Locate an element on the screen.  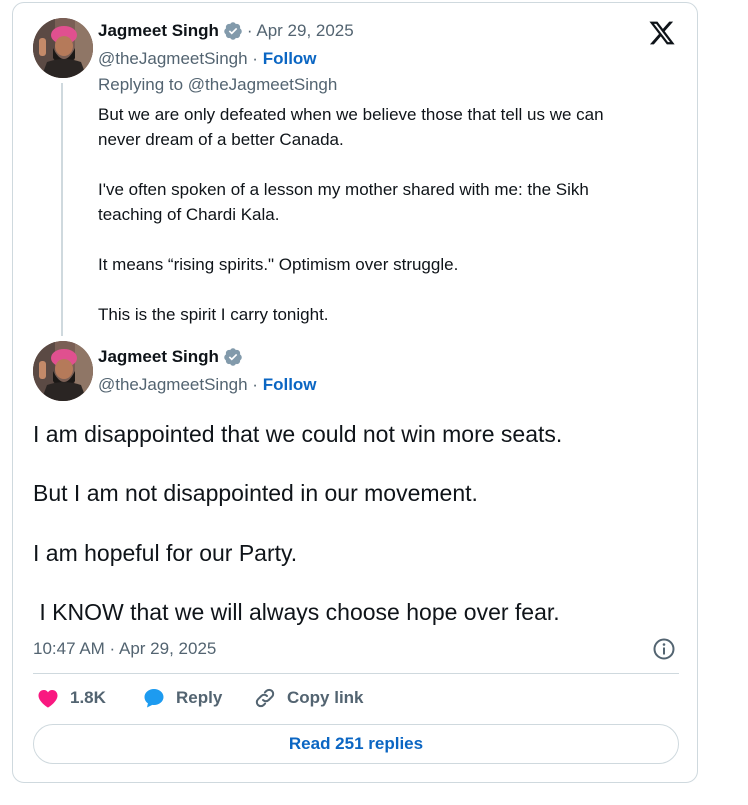
like-count: 1.8K is located at coordinates (88, 697).